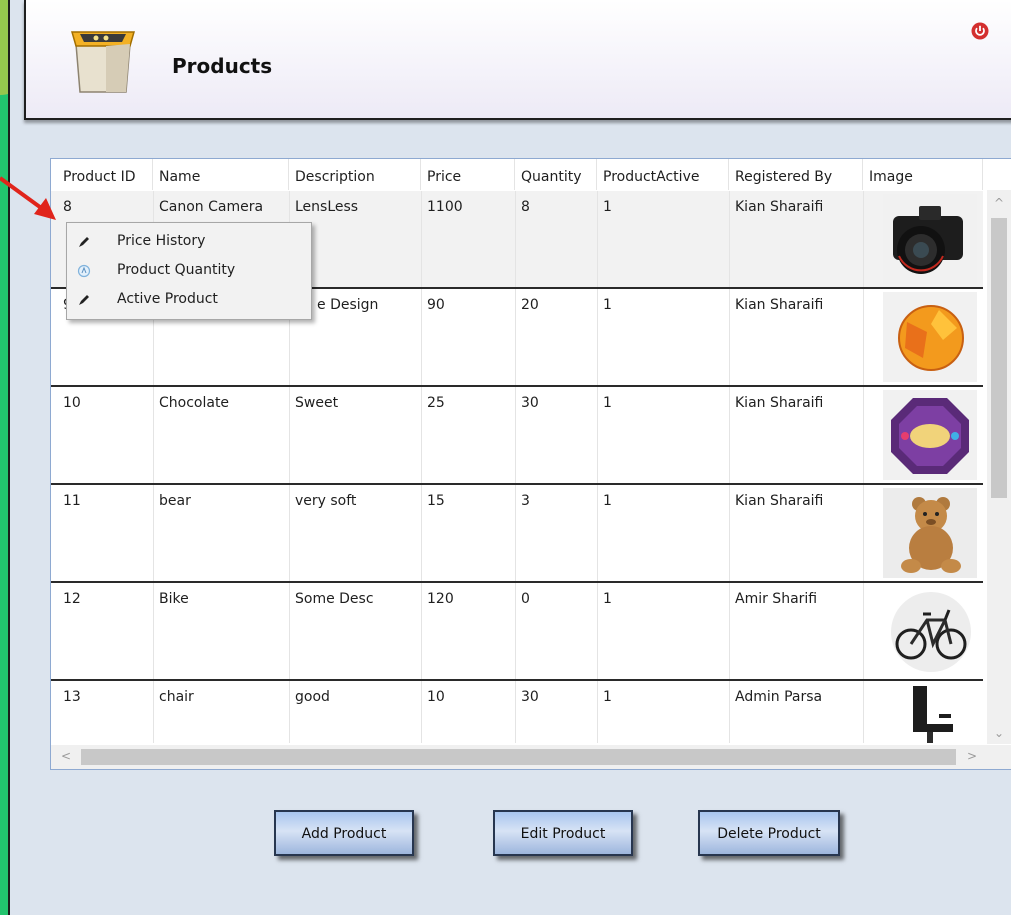  What do you see at coordinates (779, 697) in the screenshot?
I see `cell-registered-by: Admin Parsa` at bounding box center [779, 697].